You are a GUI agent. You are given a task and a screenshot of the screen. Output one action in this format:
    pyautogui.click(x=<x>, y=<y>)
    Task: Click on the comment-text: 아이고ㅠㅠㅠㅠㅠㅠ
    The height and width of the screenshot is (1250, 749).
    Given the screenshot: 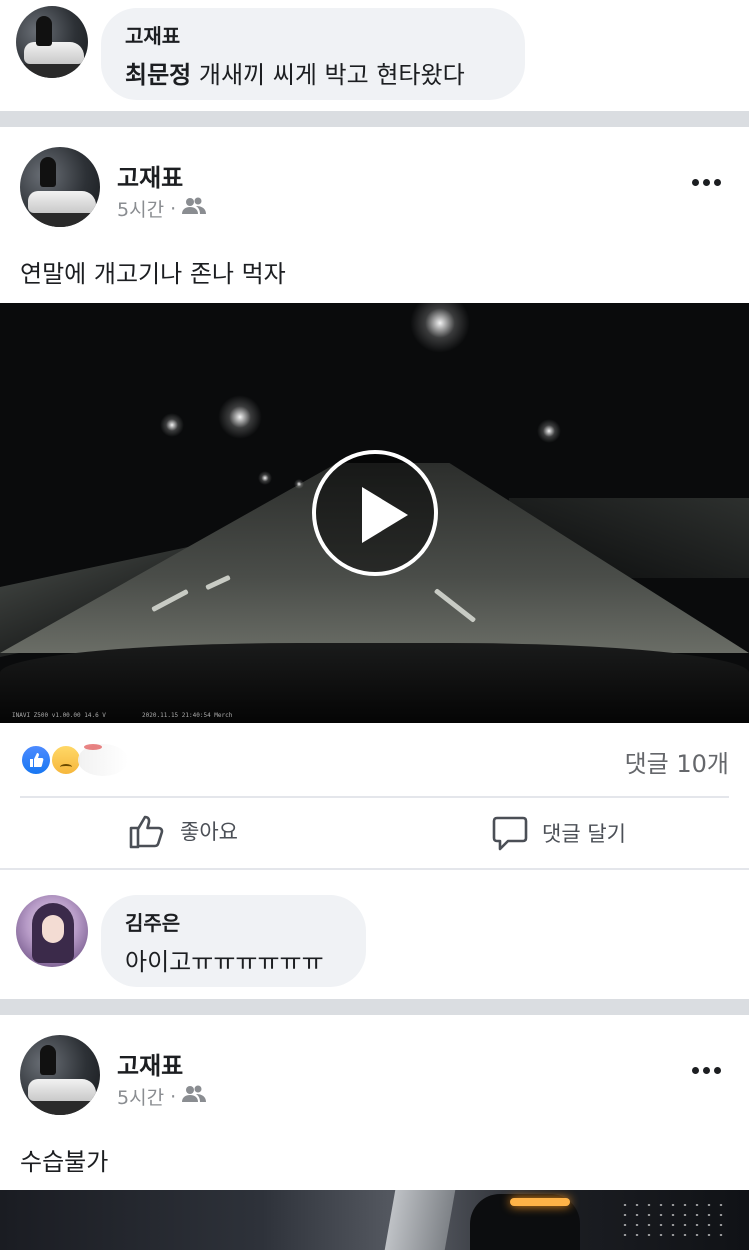 What is the action you would take?
    pyautogui.click(x=224, y=962)
    